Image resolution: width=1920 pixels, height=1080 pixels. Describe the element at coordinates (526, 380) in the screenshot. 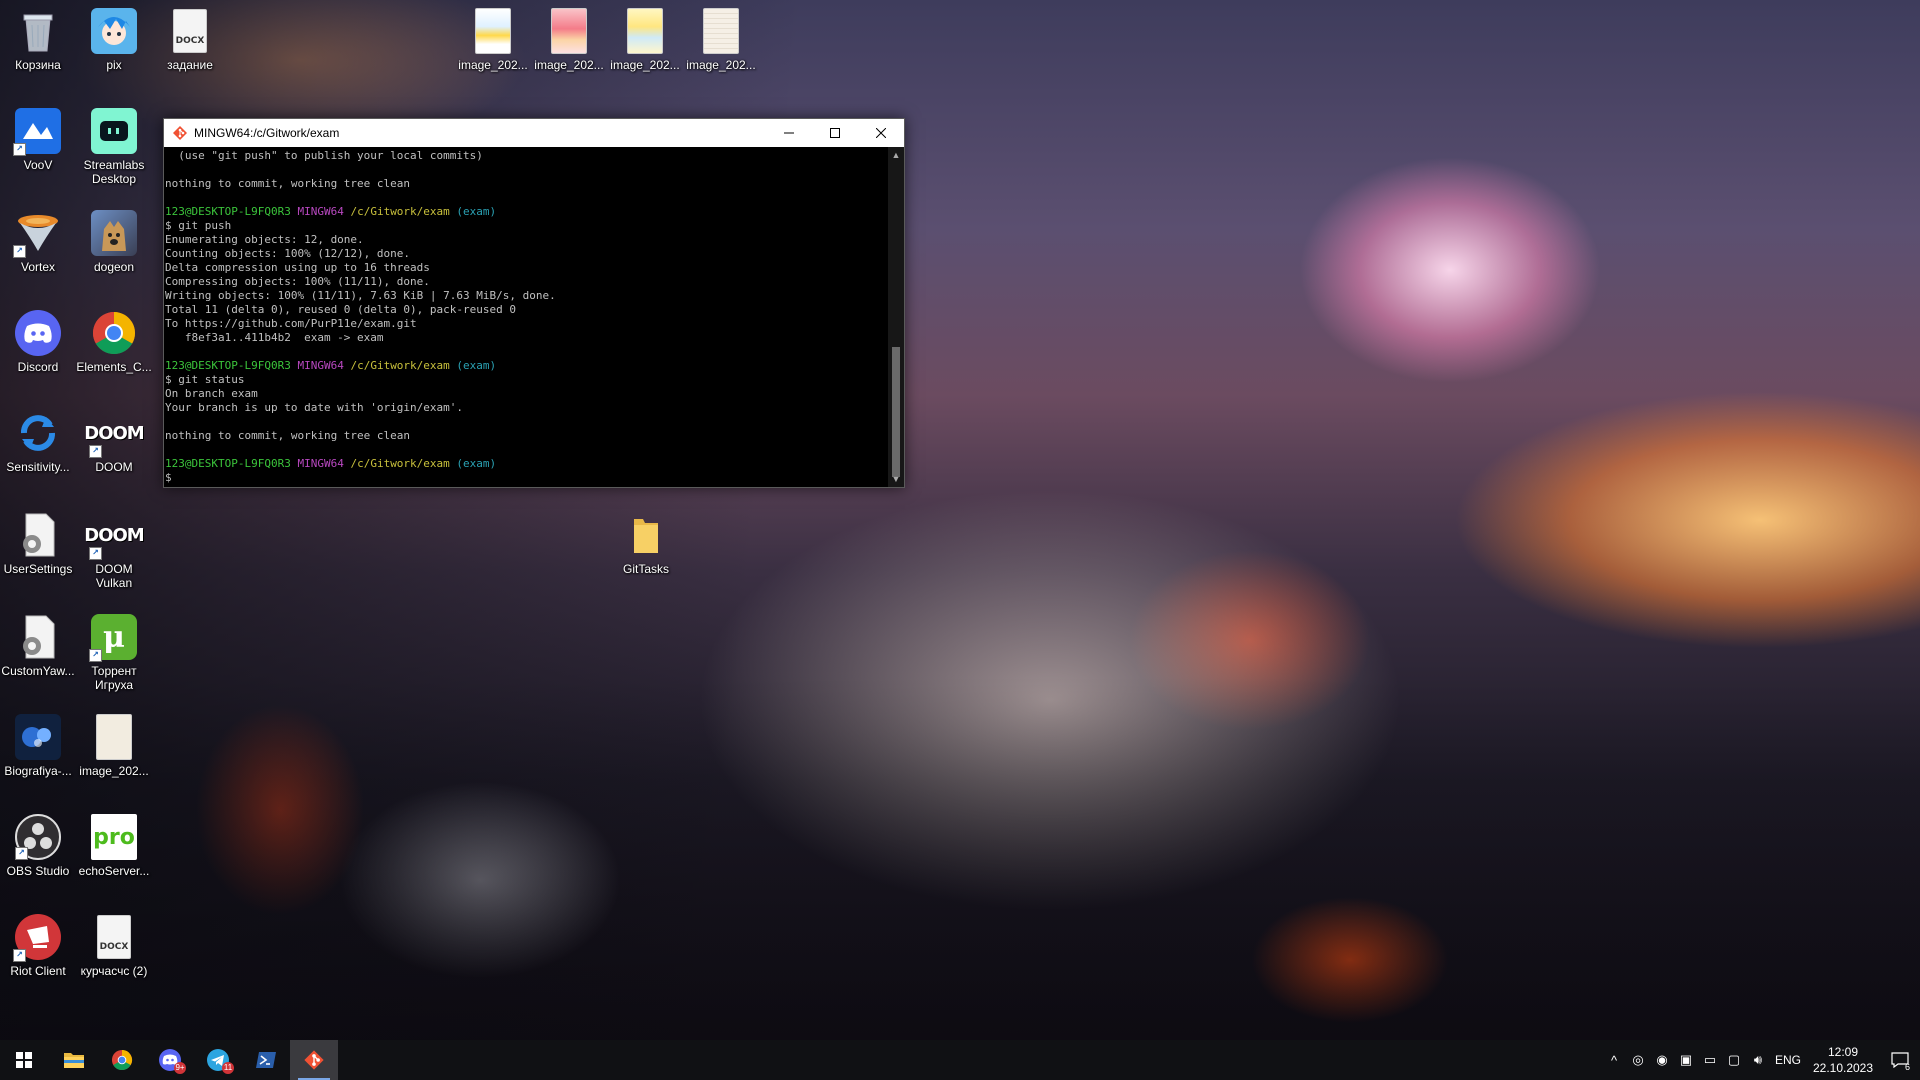

I see `terminal-line: $ git status` at that location.